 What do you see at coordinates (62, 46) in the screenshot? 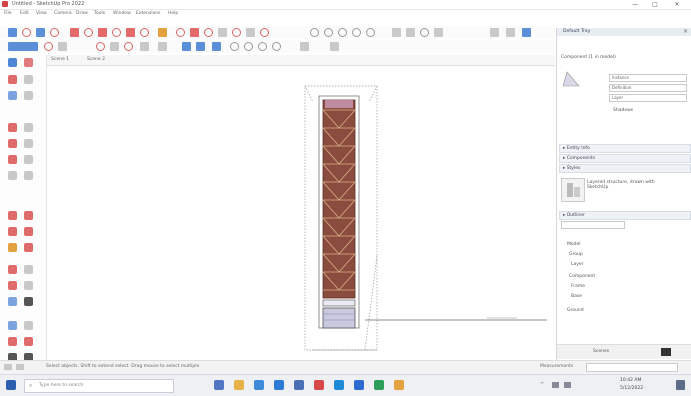
I see `back-edges-icon` at bounding box center [62, 46].